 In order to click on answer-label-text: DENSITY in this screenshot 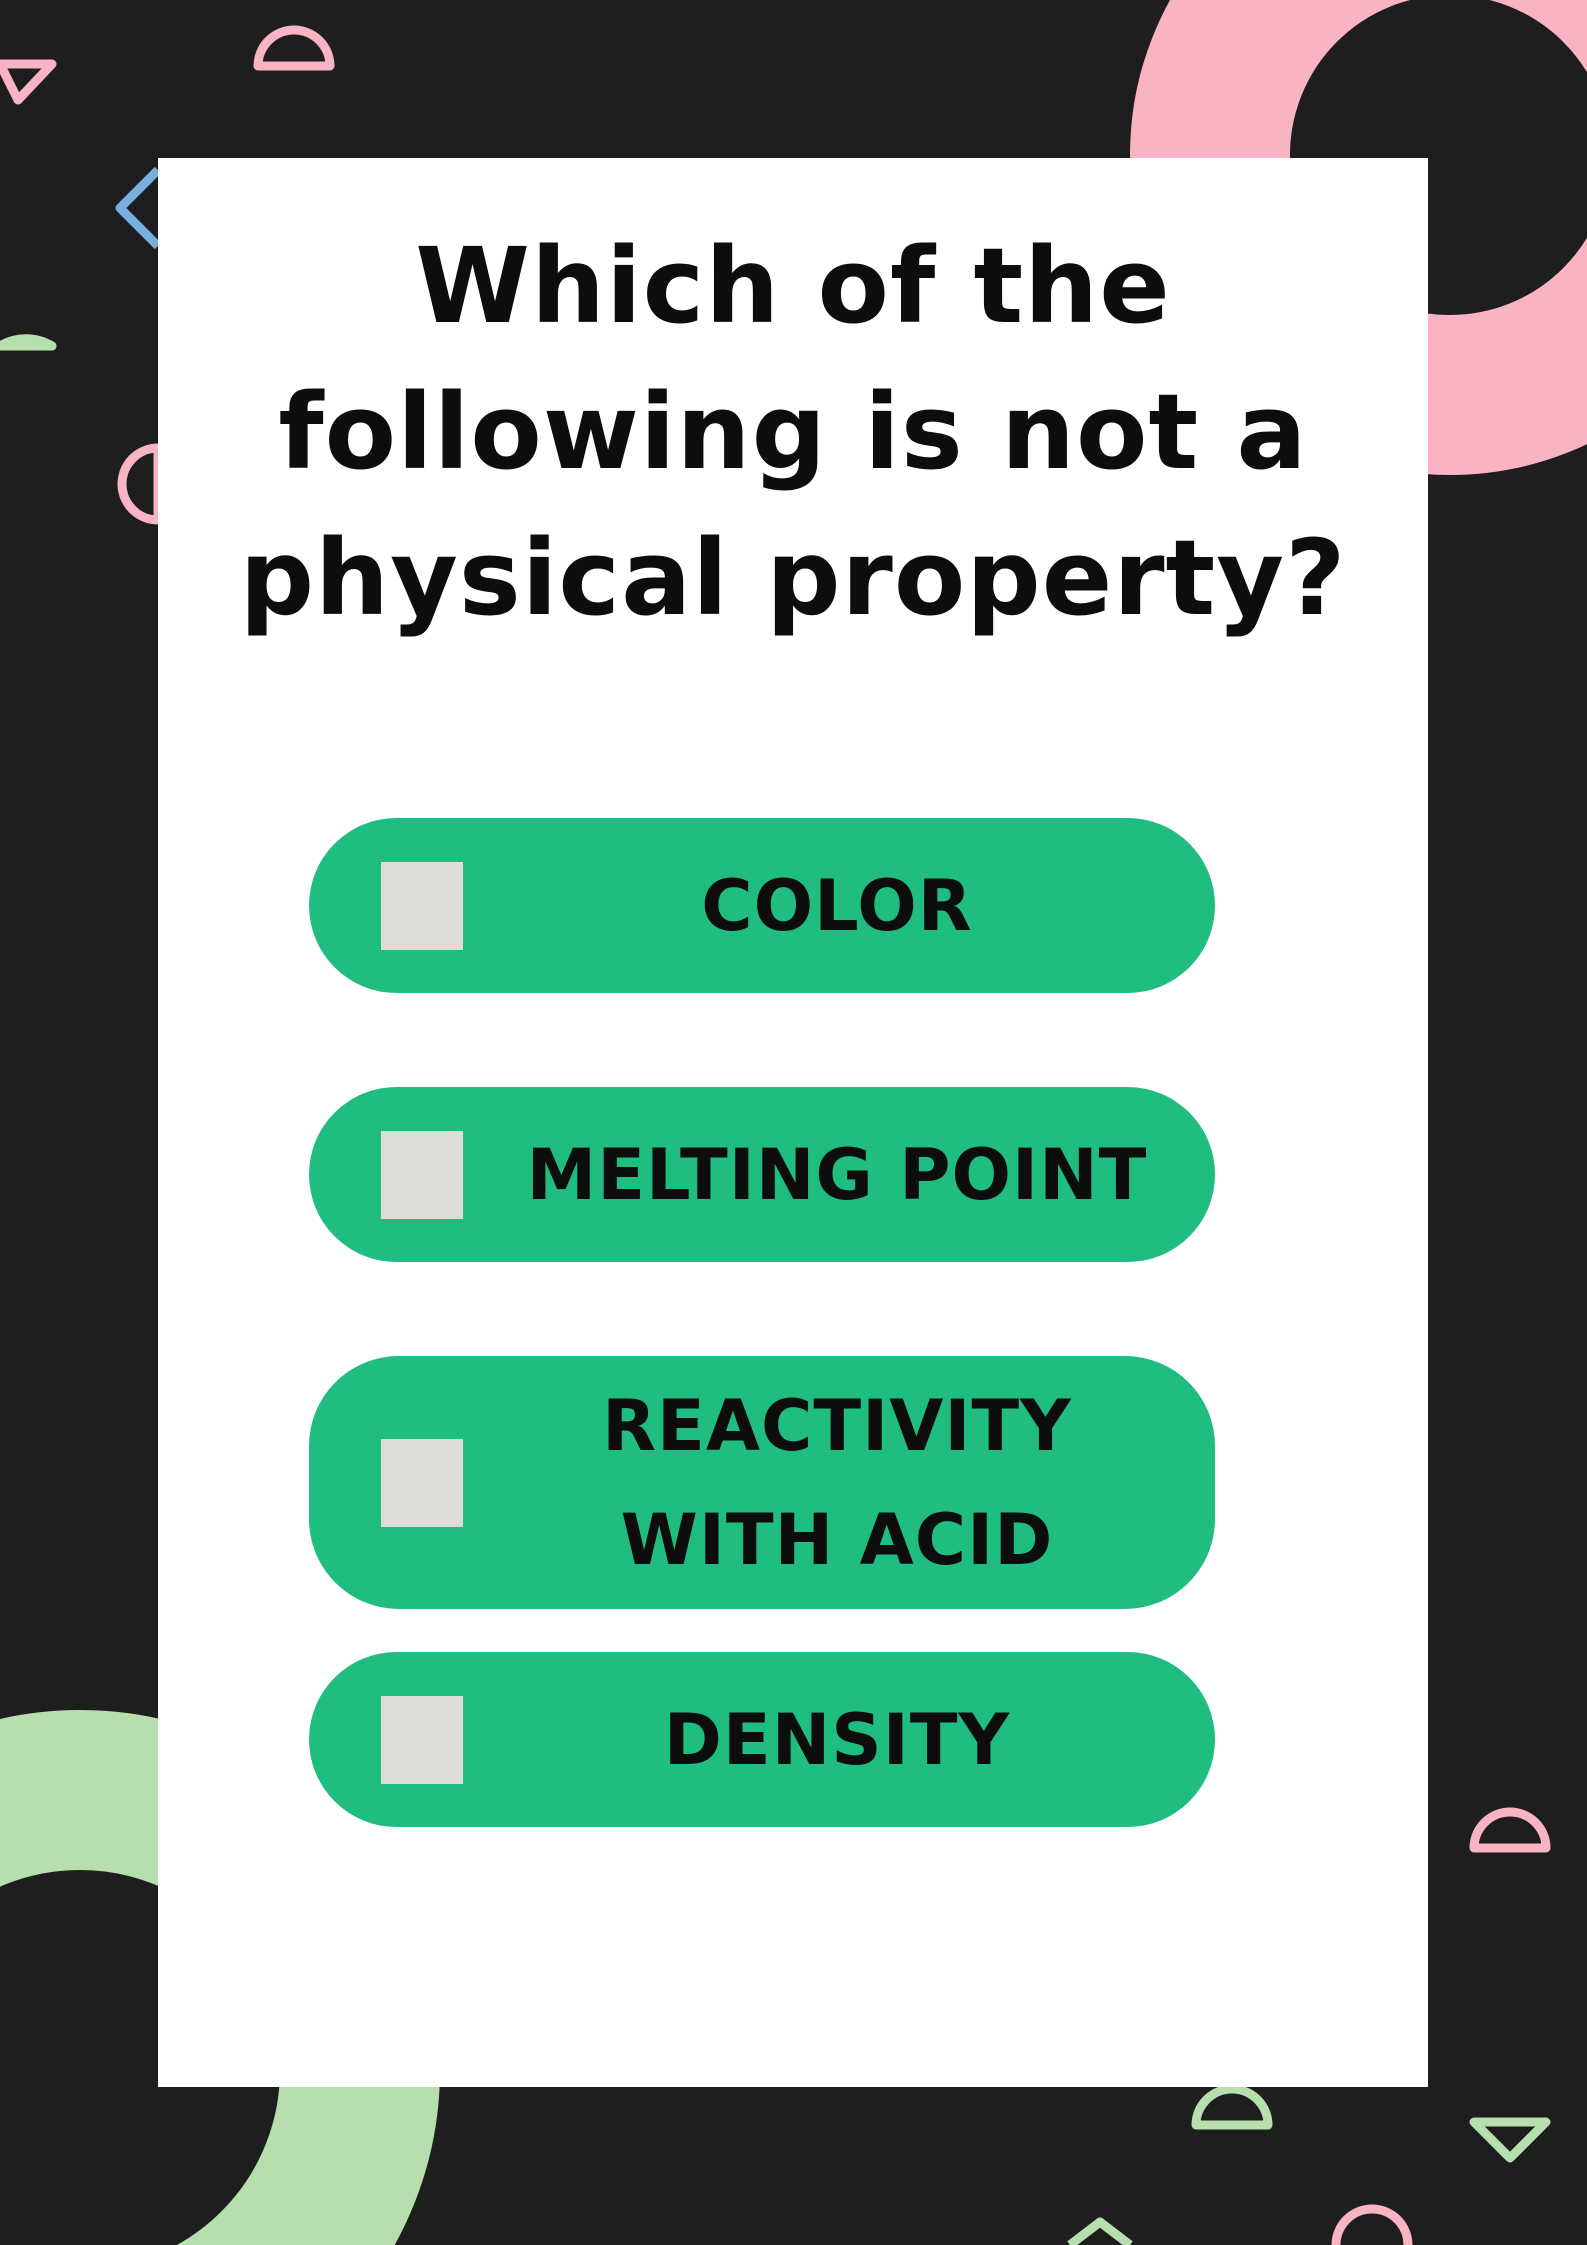, I will do `click(837, 1739)`.